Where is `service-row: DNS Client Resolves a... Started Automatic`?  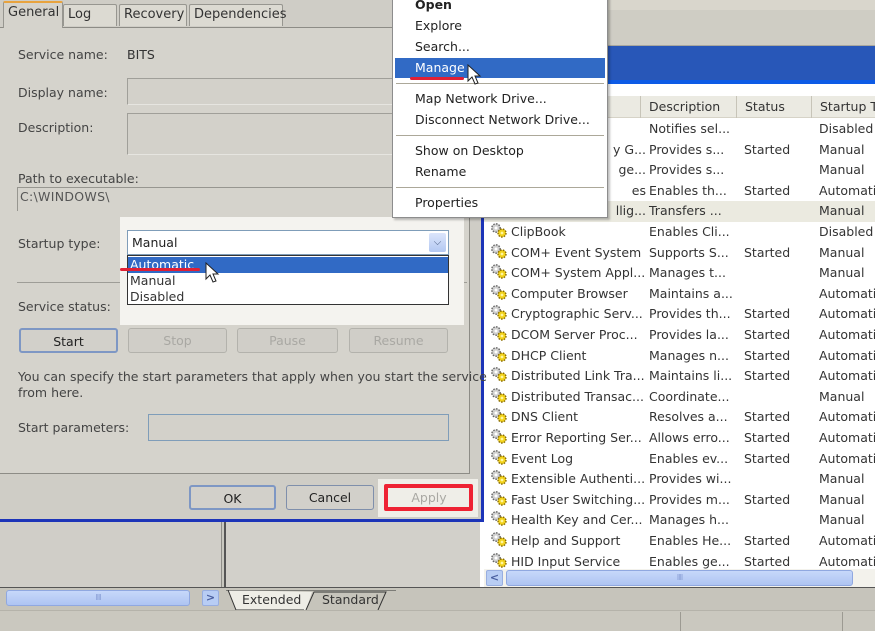
service-row: DNS Client Resolves a... Started Automatic is located at coordinates (677, 417).